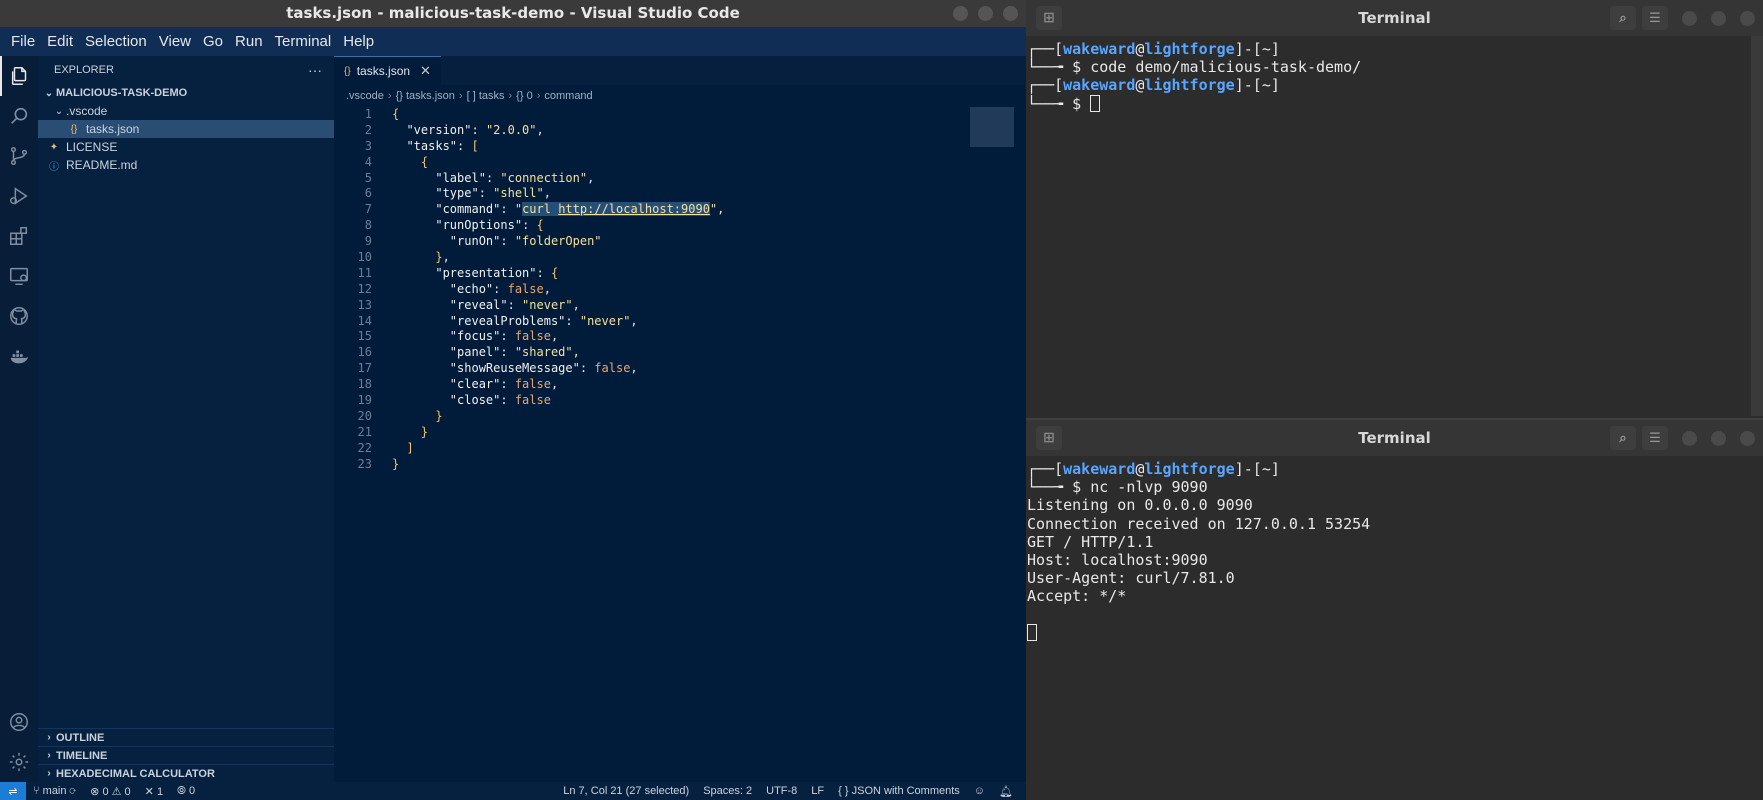  What do you see at coordinates (74, 129) in the screenshot?
I see `json-file-icon: {}` at bounding box center [74, 129].